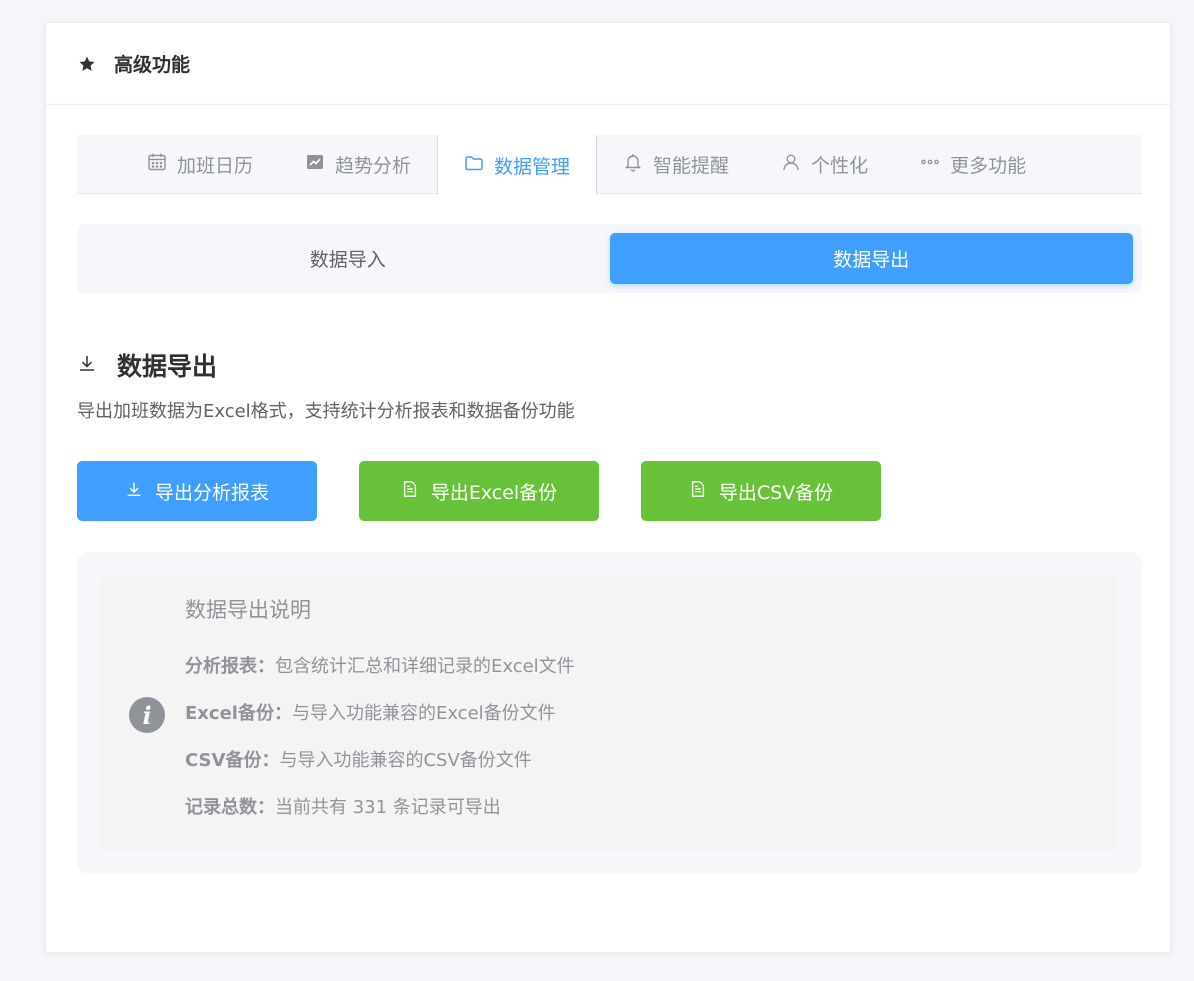  I want to click on section-title: 数据导出, so click(167, 366).